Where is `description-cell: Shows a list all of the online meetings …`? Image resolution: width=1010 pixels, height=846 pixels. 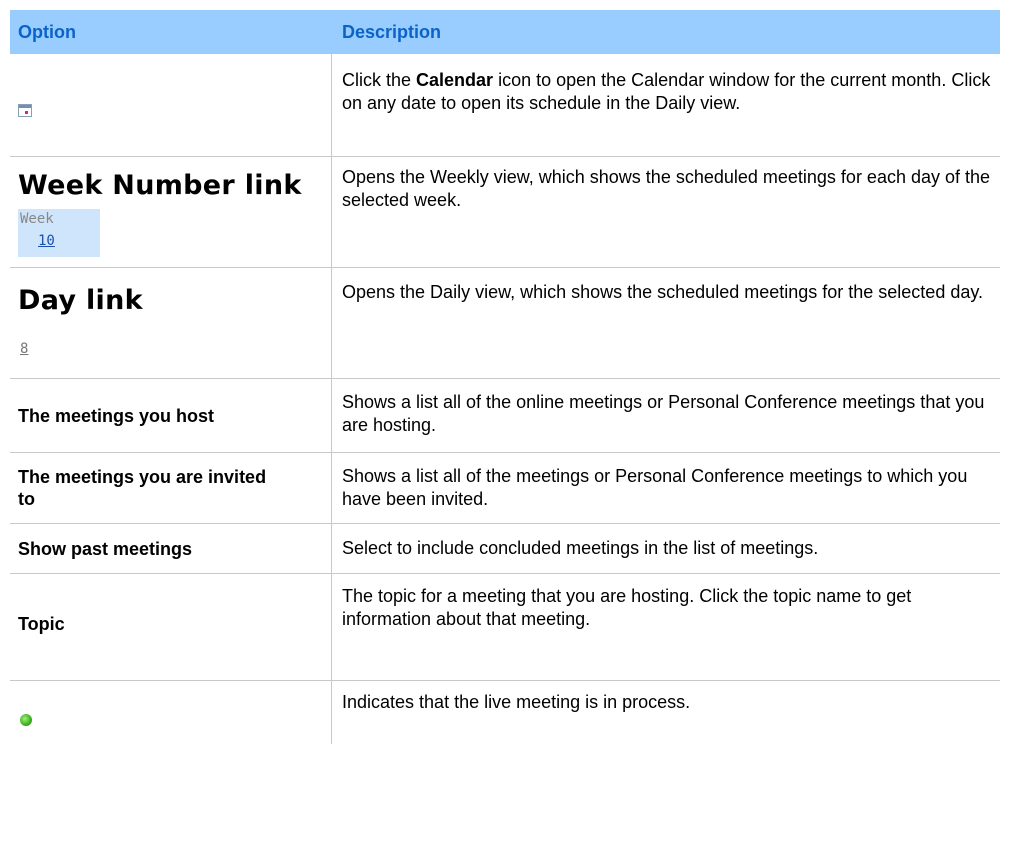 description-cell: Shows a list all of the online meetings … is located at coordinates (663, 413).